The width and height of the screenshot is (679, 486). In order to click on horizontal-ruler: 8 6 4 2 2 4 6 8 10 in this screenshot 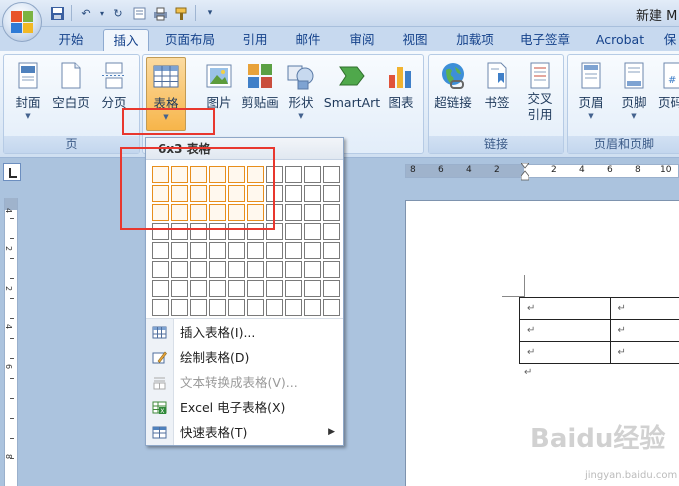, I will do `click(542, 172)`.